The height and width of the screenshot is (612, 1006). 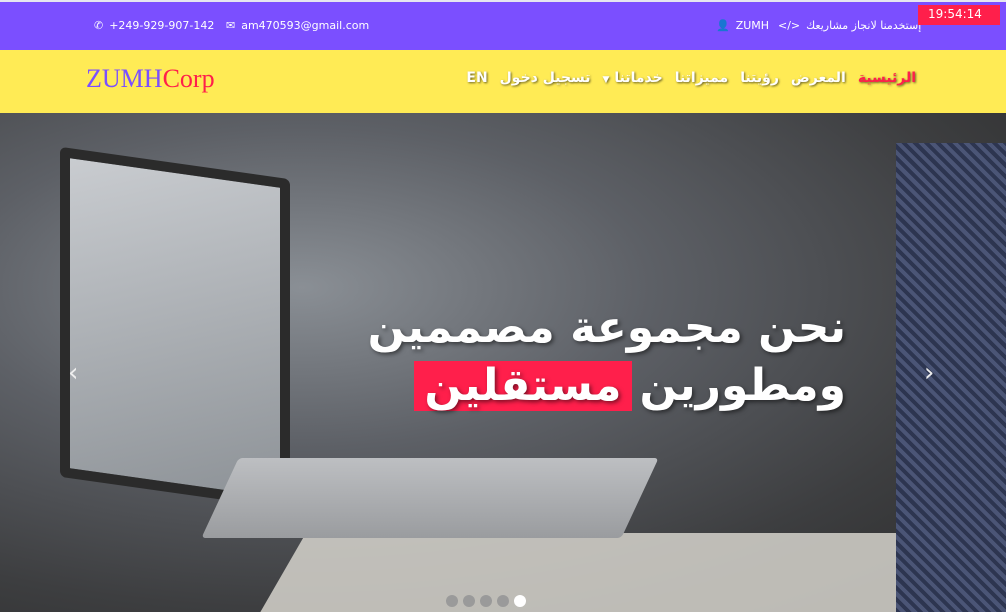 What do you see at coordinates (887, 78) in the screenshot?
I see `nav-home: الرئيسية` at bounding box center [887, 78].